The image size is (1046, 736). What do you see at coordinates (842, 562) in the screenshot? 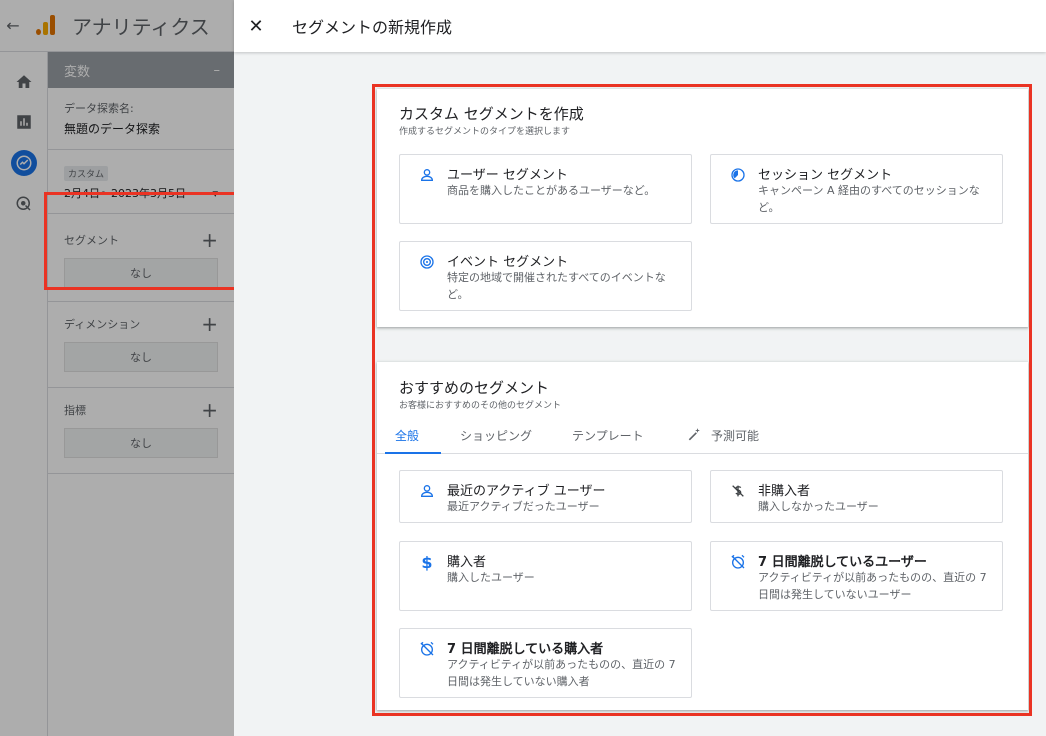
I see `option-title: 7 日間離脱しているユーザー` at bounding box center [842, 562].